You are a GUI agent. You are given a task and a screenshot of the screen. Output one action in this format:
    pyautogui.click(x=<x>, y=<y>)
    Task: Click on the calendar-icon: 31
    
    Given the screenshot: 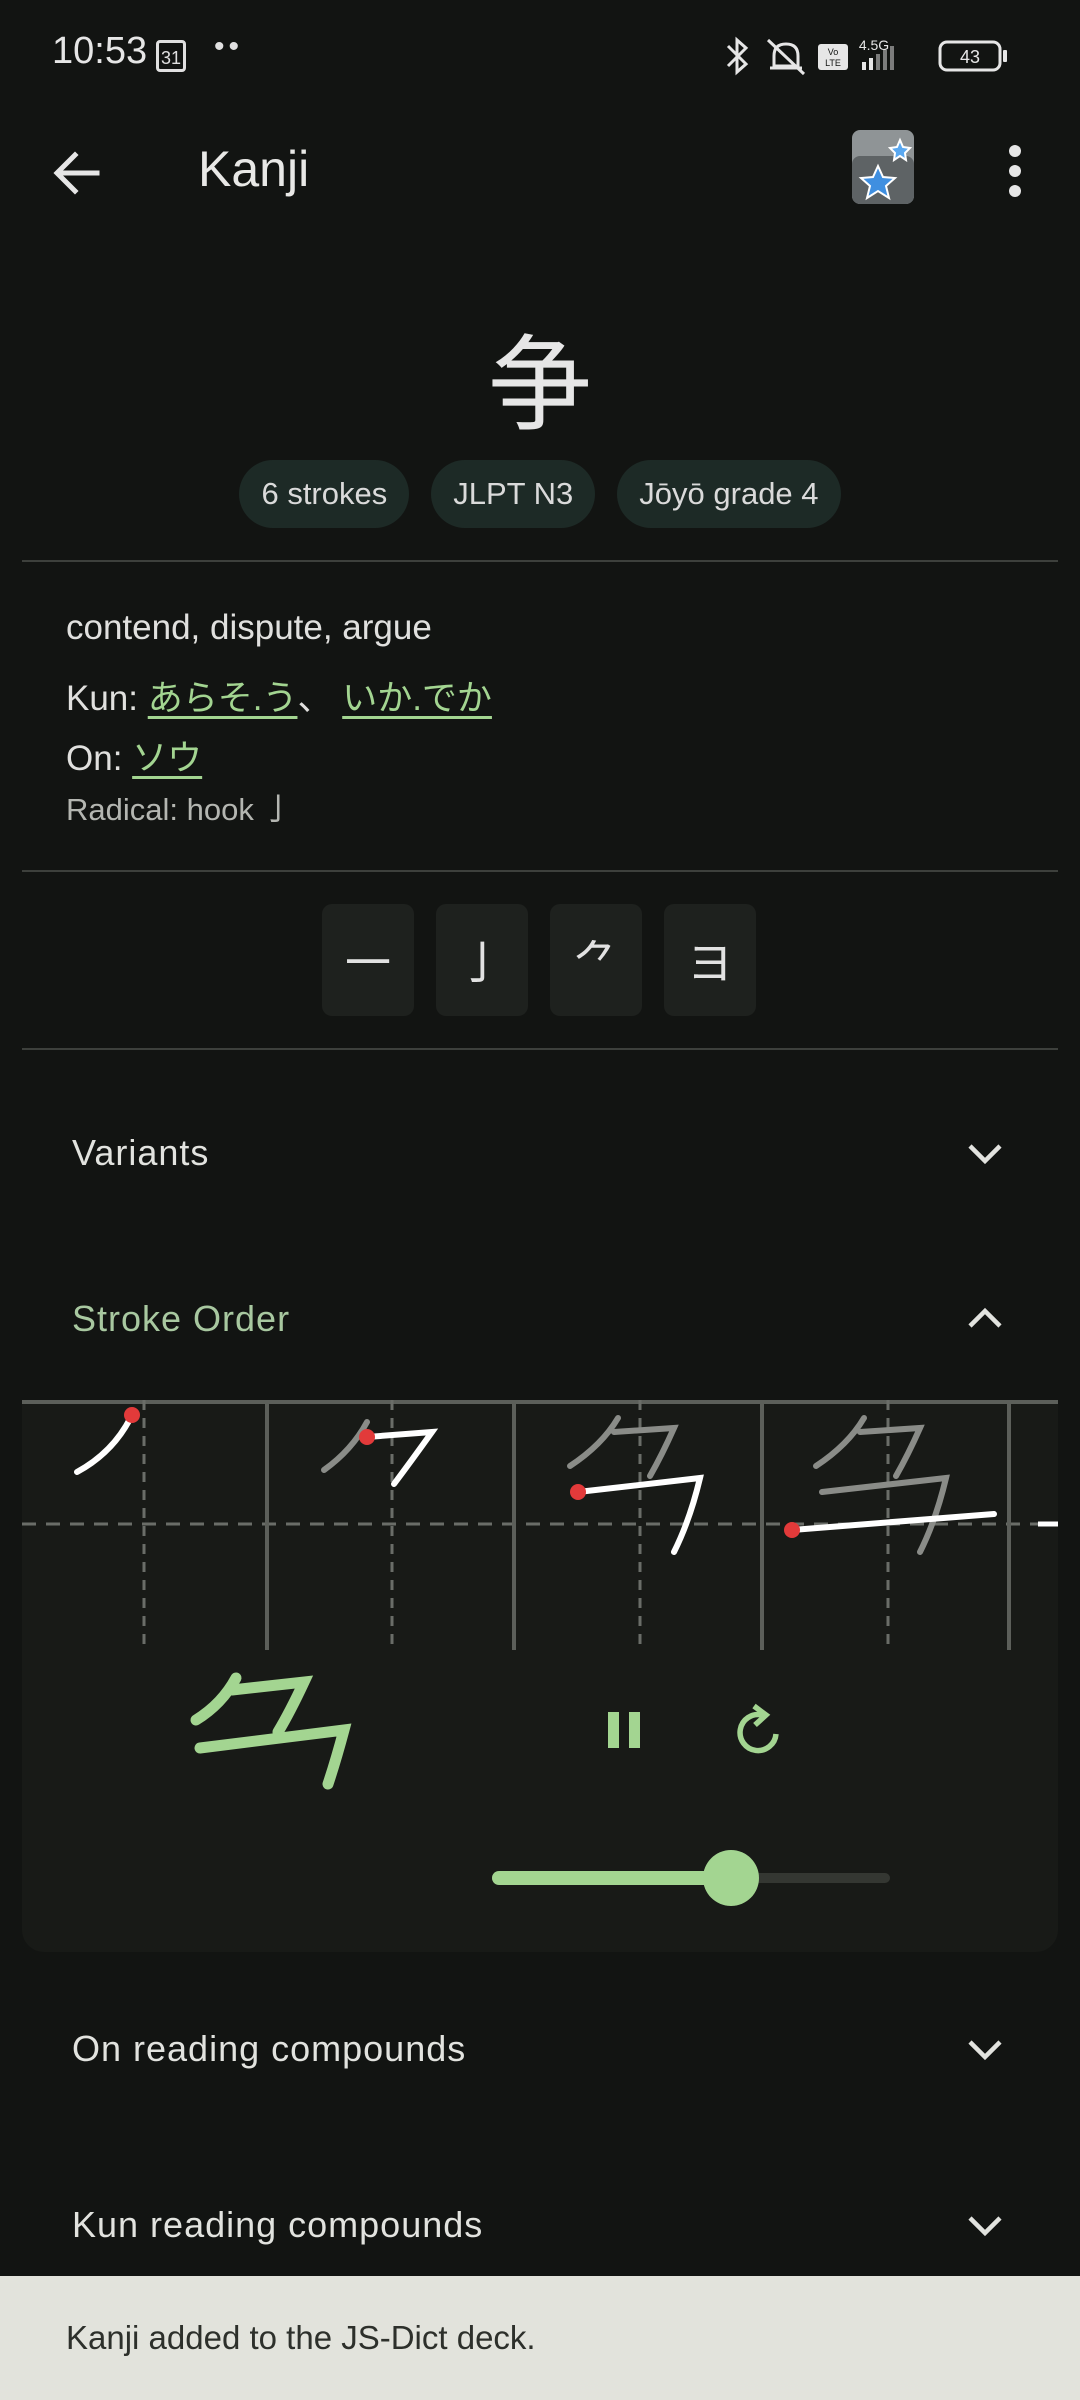 What is the action you would take?
    pyautogui.click(x=171, y=56)
    